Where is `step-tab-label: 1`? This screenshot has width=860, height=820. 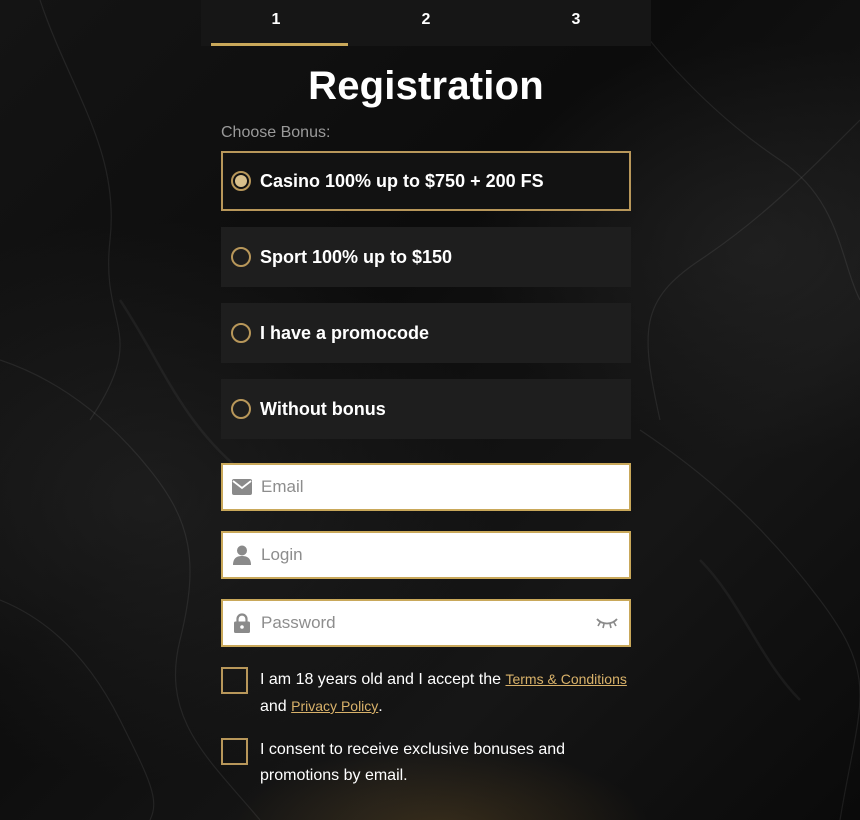
step-tab-label: 1 is located at coordinates (276, 19).